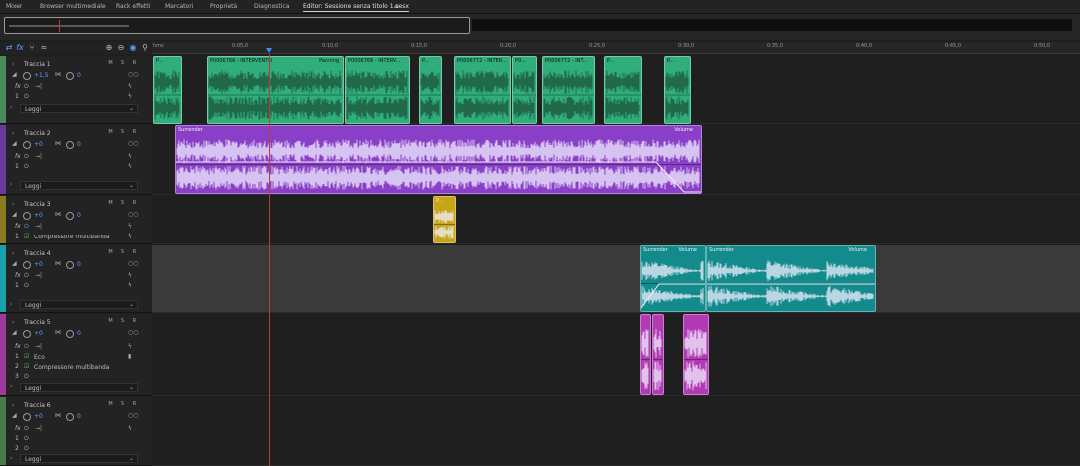  Describe the element at coordinates (9, 48) in the screenshot. I see `swap-arrows-icon: ⇄` at that location.